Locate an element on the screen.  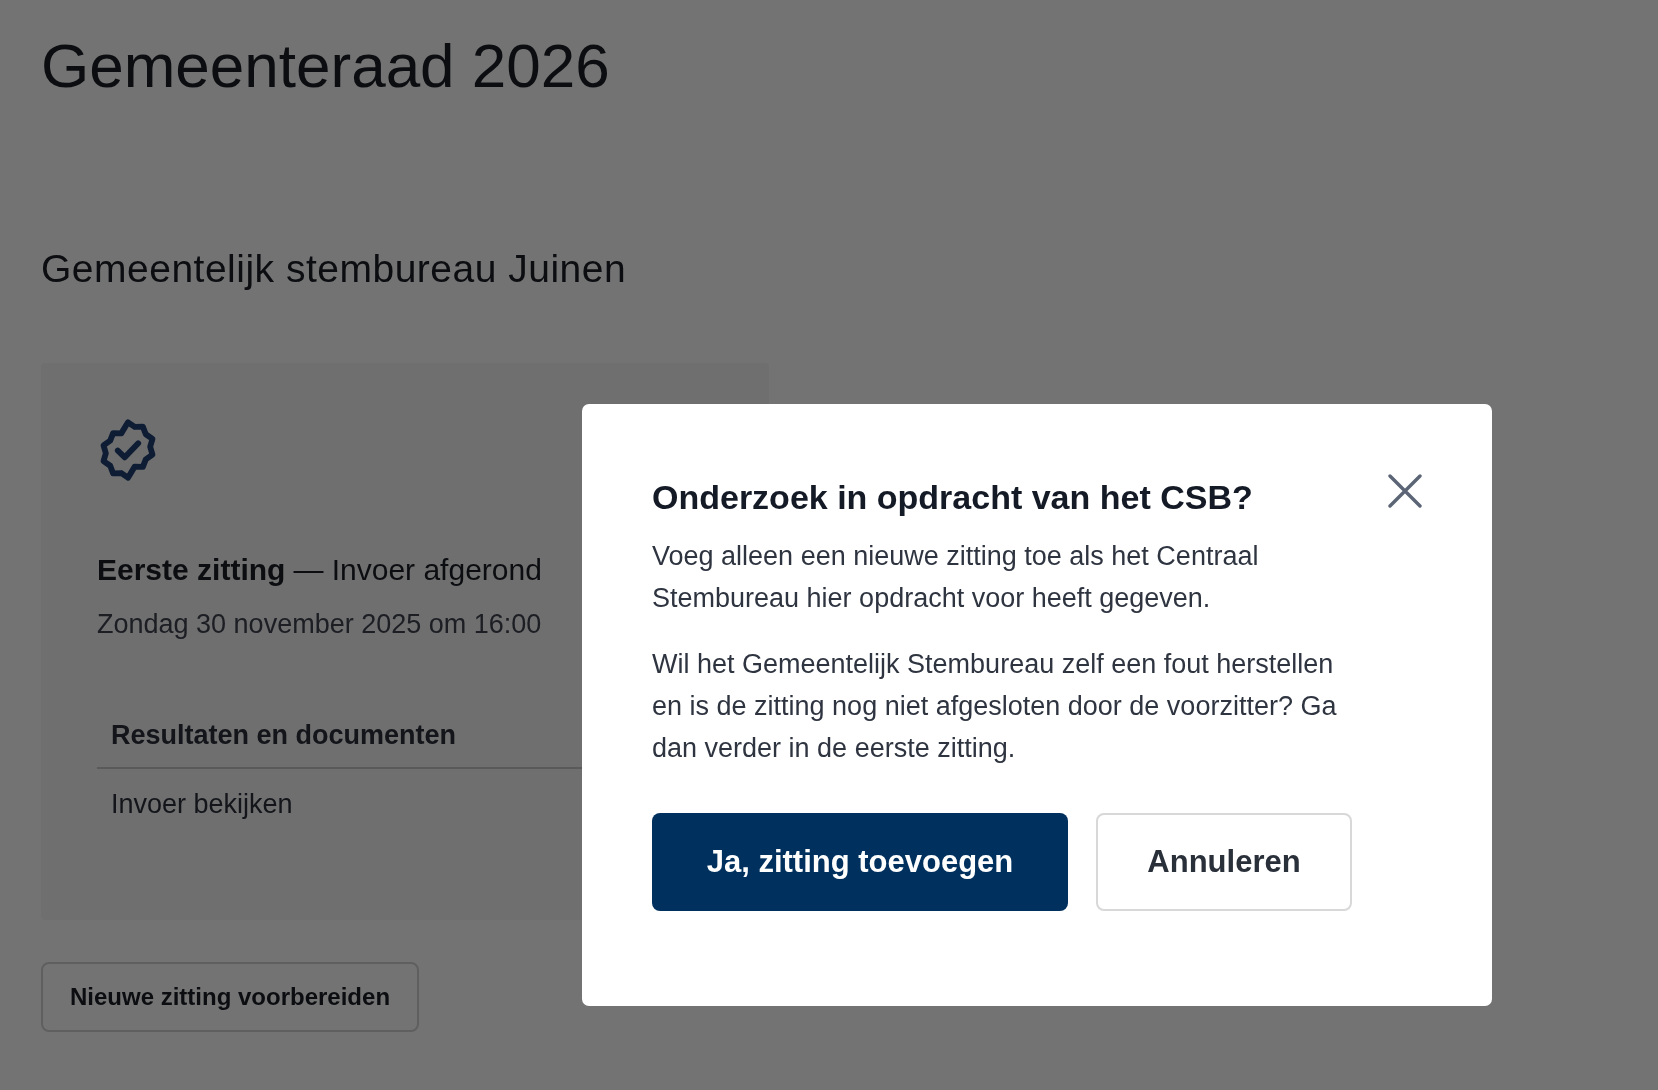
cancel-button: Annuleren is located at coordinates (1224, 862).